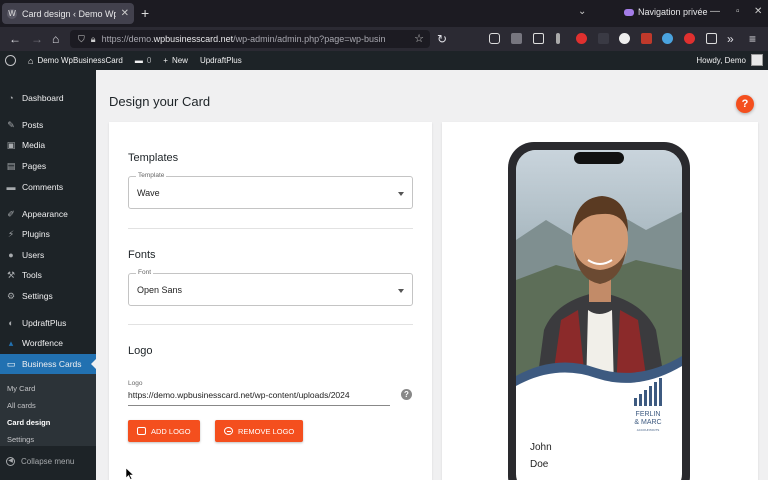 The image size is (768, 480). What do you see at coordinates (539, 464) in the screenshot?
I see `card-last-name: Doe` at bounding box center [539, 464].